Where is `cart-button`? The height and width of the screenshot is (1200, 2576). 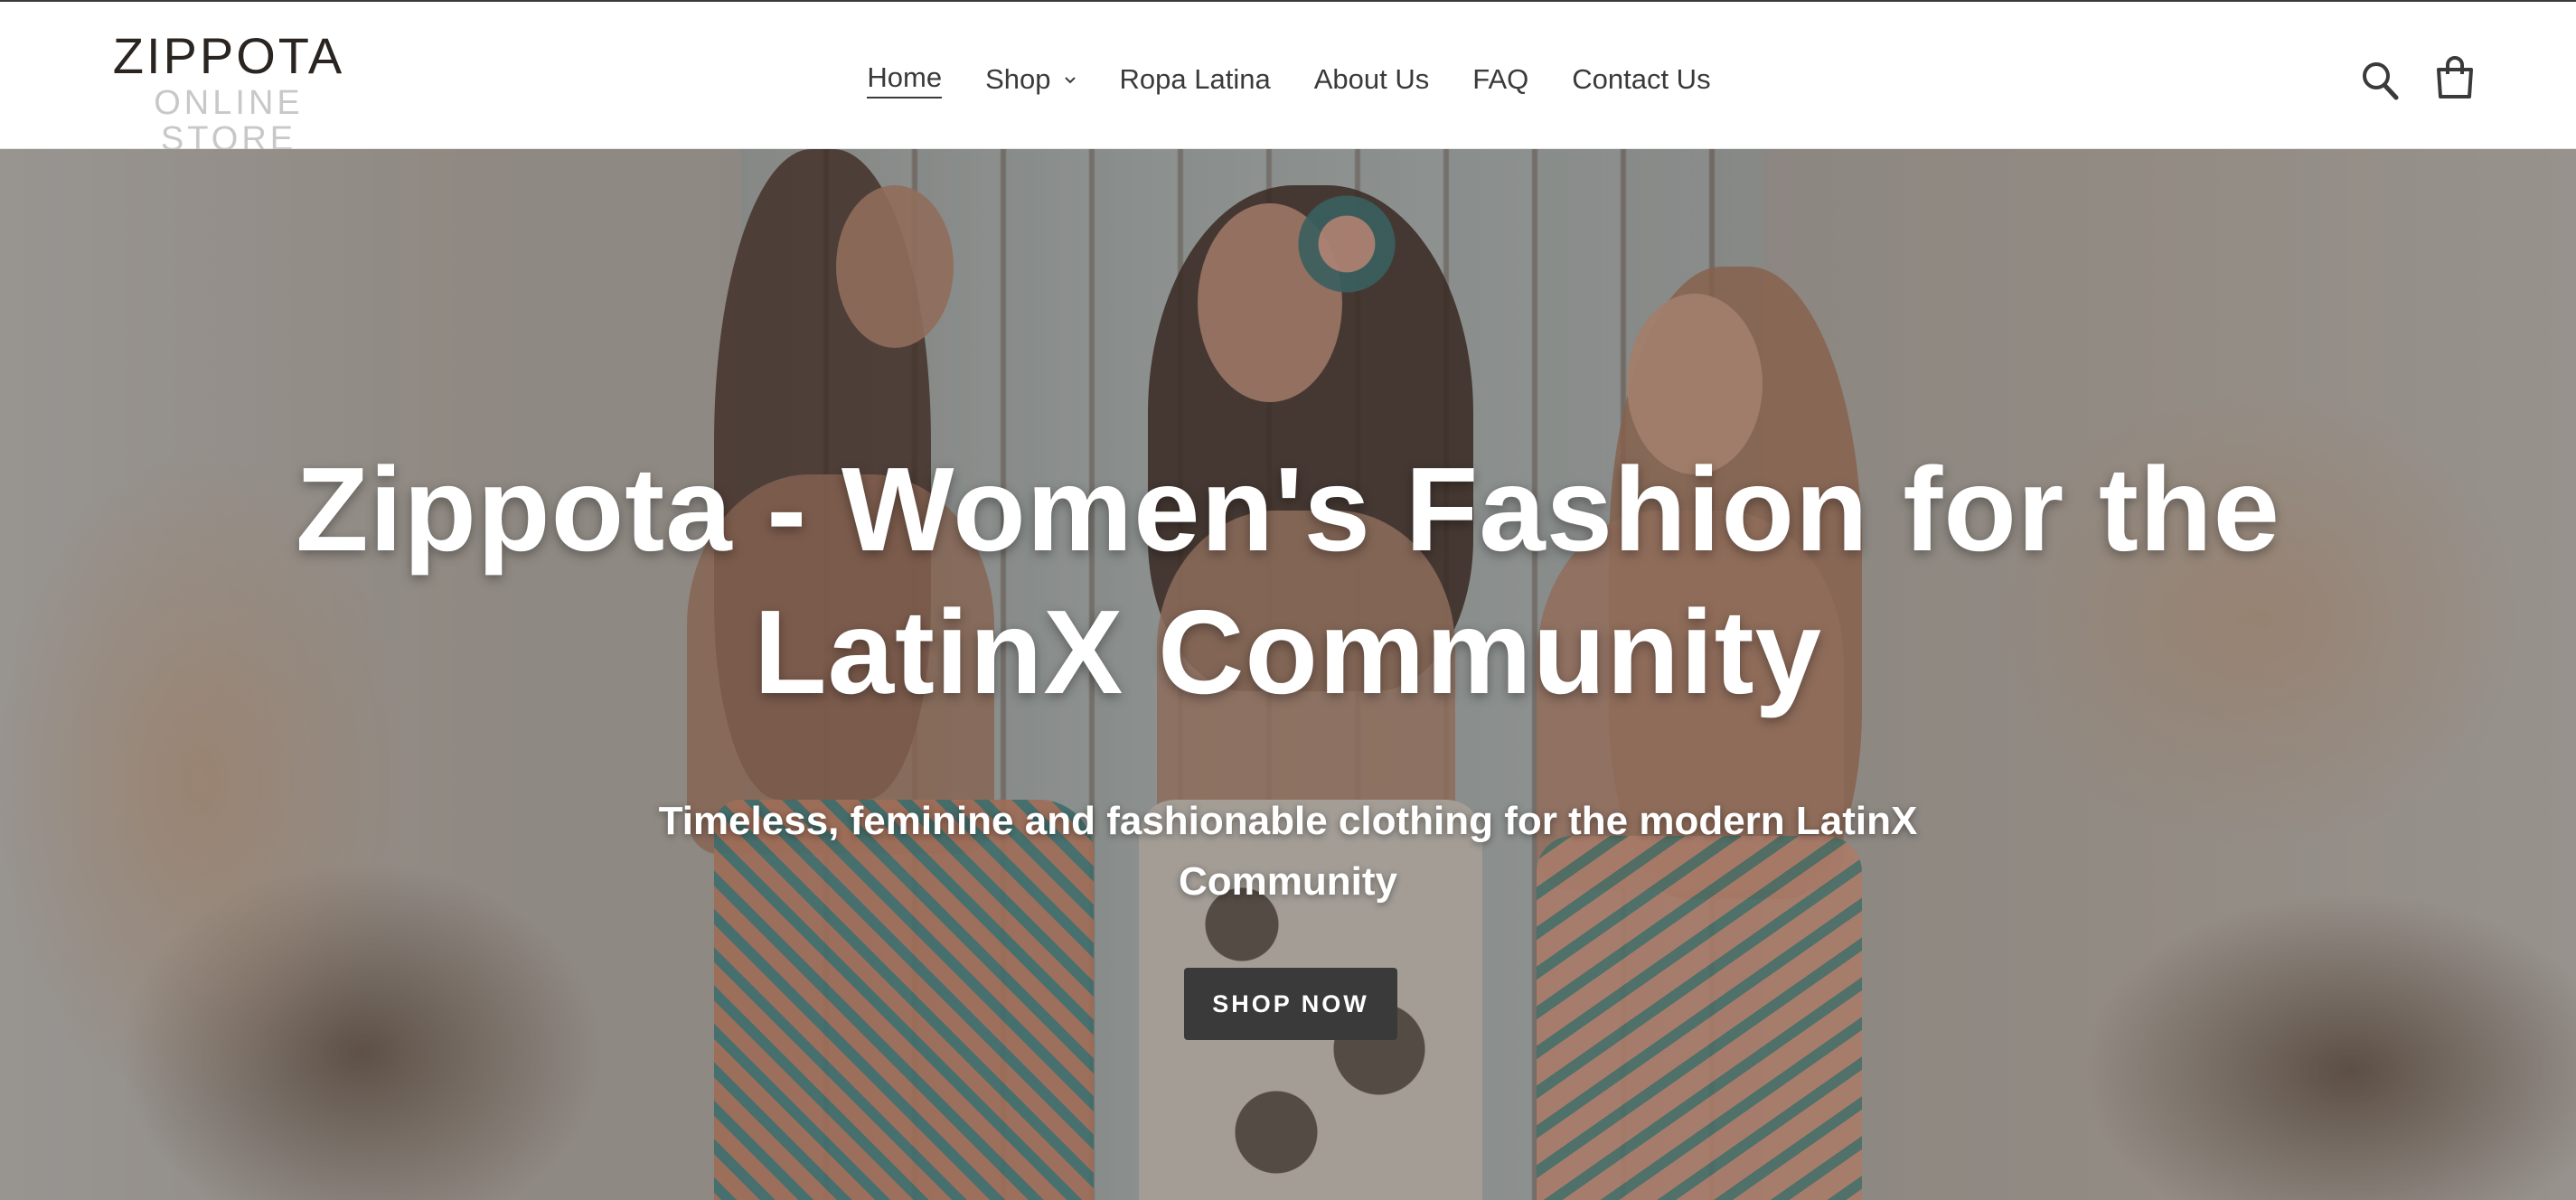
cart-button is located at coordinates (2455, 77).